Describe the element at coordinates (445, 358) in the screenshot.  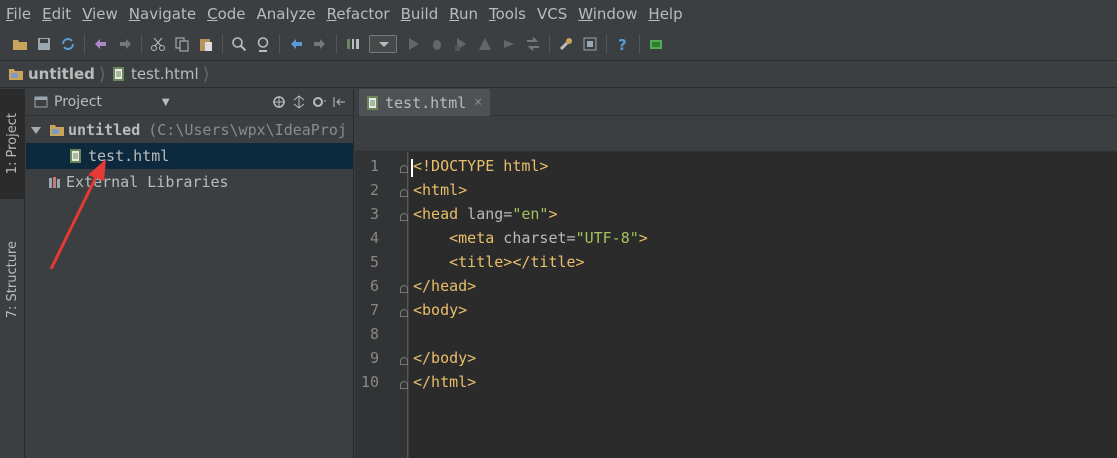
I see `code-line-9: </body>` at that location.